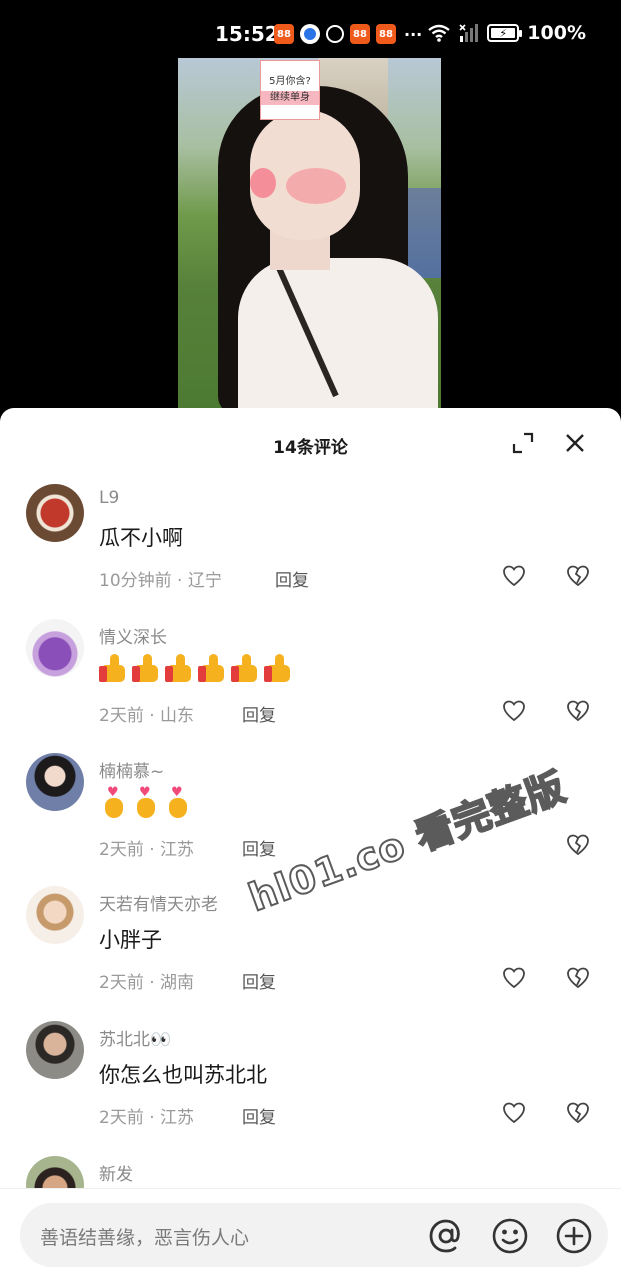 The height and width of the screenshot is (1280, 621). I want to click on notification-icons: 88 88 88 ···, so click(348, 34).